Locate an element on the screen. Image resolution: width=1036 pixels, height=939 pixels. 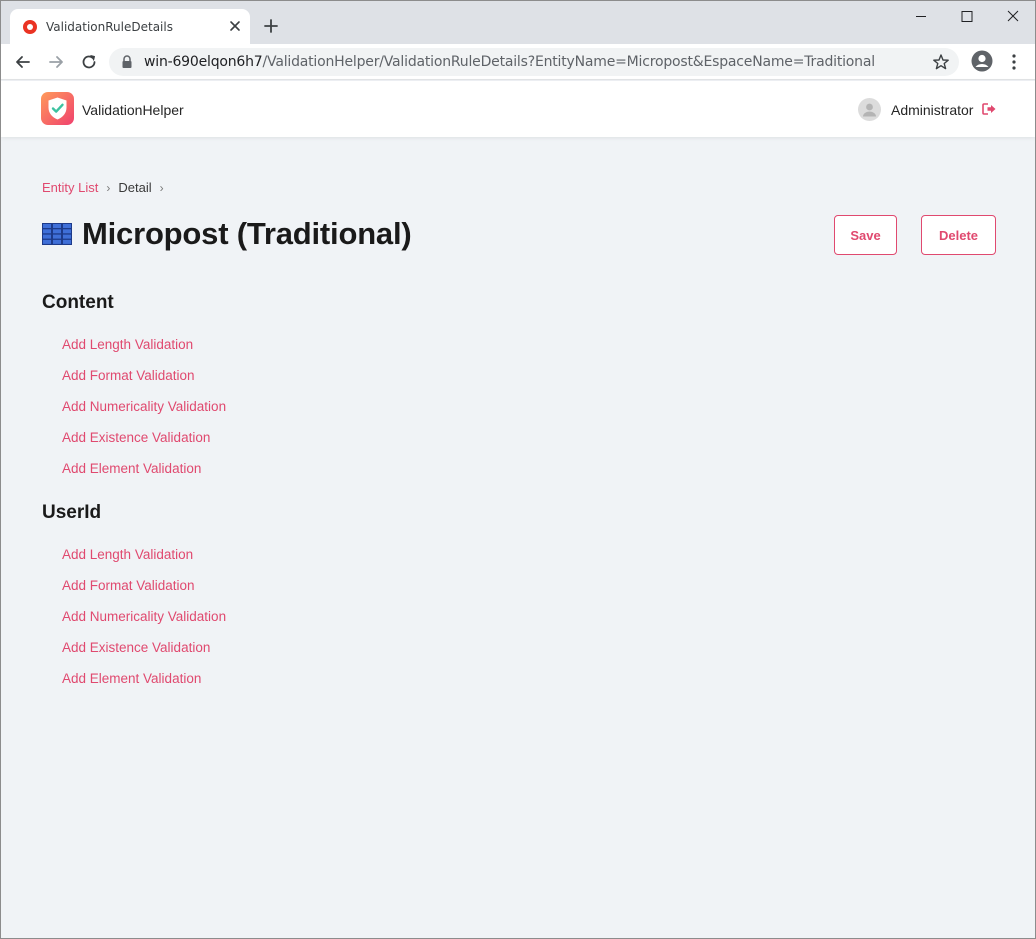
minimize-icon is located at coordinates (921, 17).